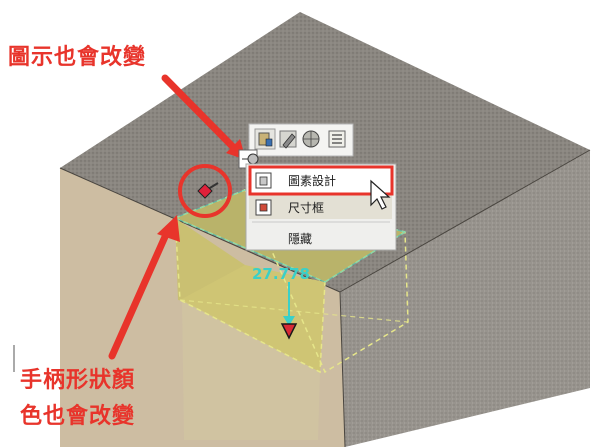 The image size is (606, 447). Describe the element at coordinates (281, 274) in the screenshot. I see `dimension-value: 27.778` at that location.